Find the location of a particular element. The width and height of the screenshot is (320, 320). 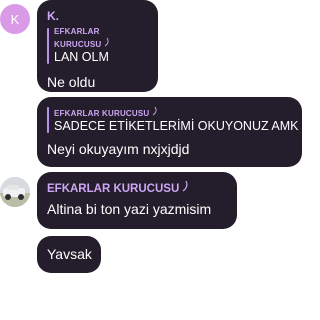

avatar-letter: K is located at coordinates (15, 19).